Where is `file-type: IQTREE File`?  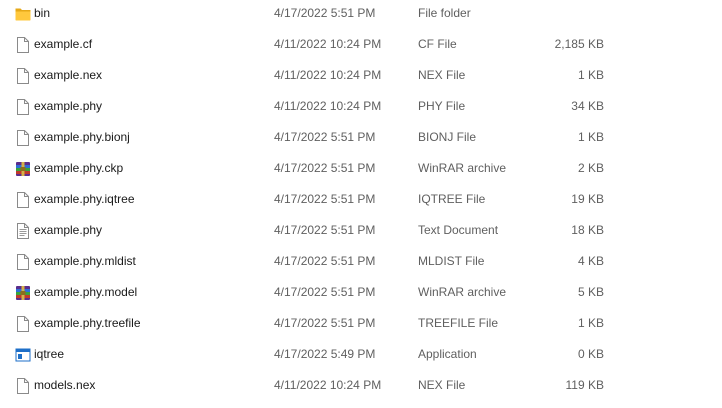
file-type: IQTREE File is located at coordinates (452, 199).